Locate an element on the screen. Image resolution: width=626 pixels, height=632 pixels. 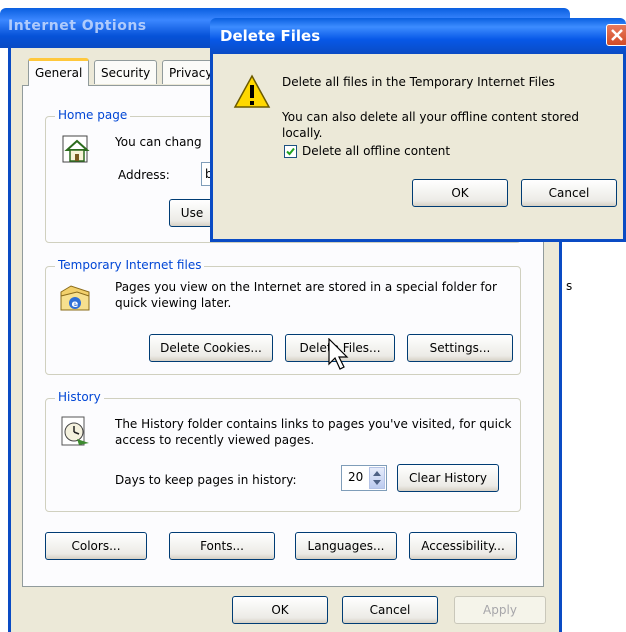
dialog-ok-button: OK is located at coordinates (460, 193).